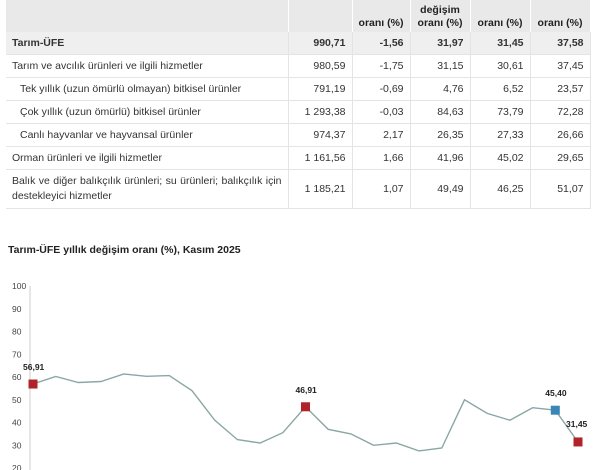  Describe the element at coordinates (147, 16) in the screenshot. I see `header-cell-label` at that location.